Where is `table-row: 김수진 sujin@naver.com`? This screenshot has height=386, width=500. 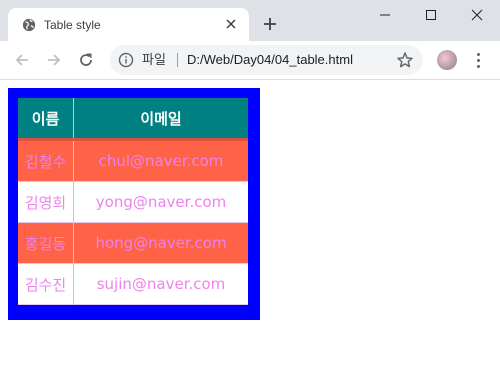 table-row: 김수진 sujin@naver.com is located at coordinates (133, 284).